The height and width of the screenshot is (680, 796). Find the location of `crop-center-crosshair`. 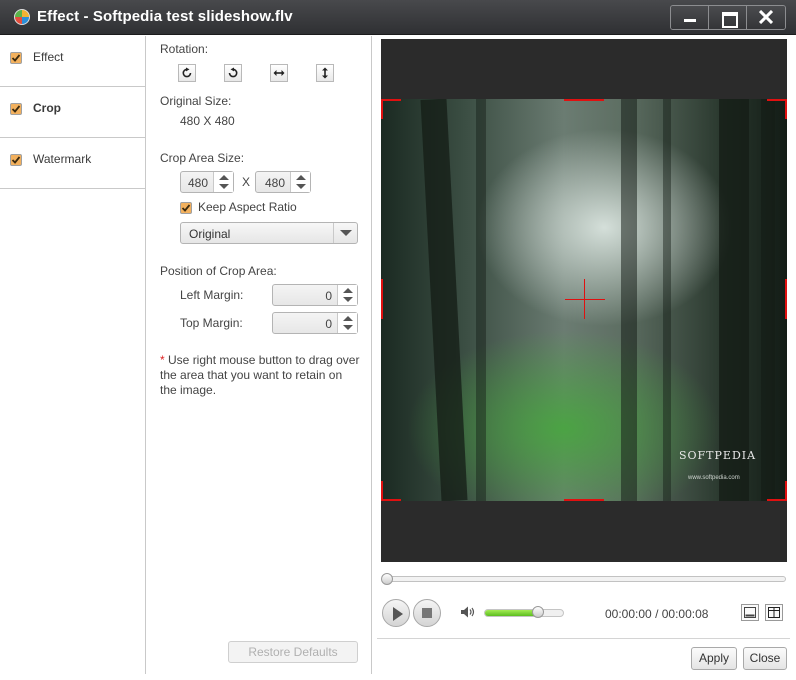

crop-center-crosshair is located at coordinates (585, 299).